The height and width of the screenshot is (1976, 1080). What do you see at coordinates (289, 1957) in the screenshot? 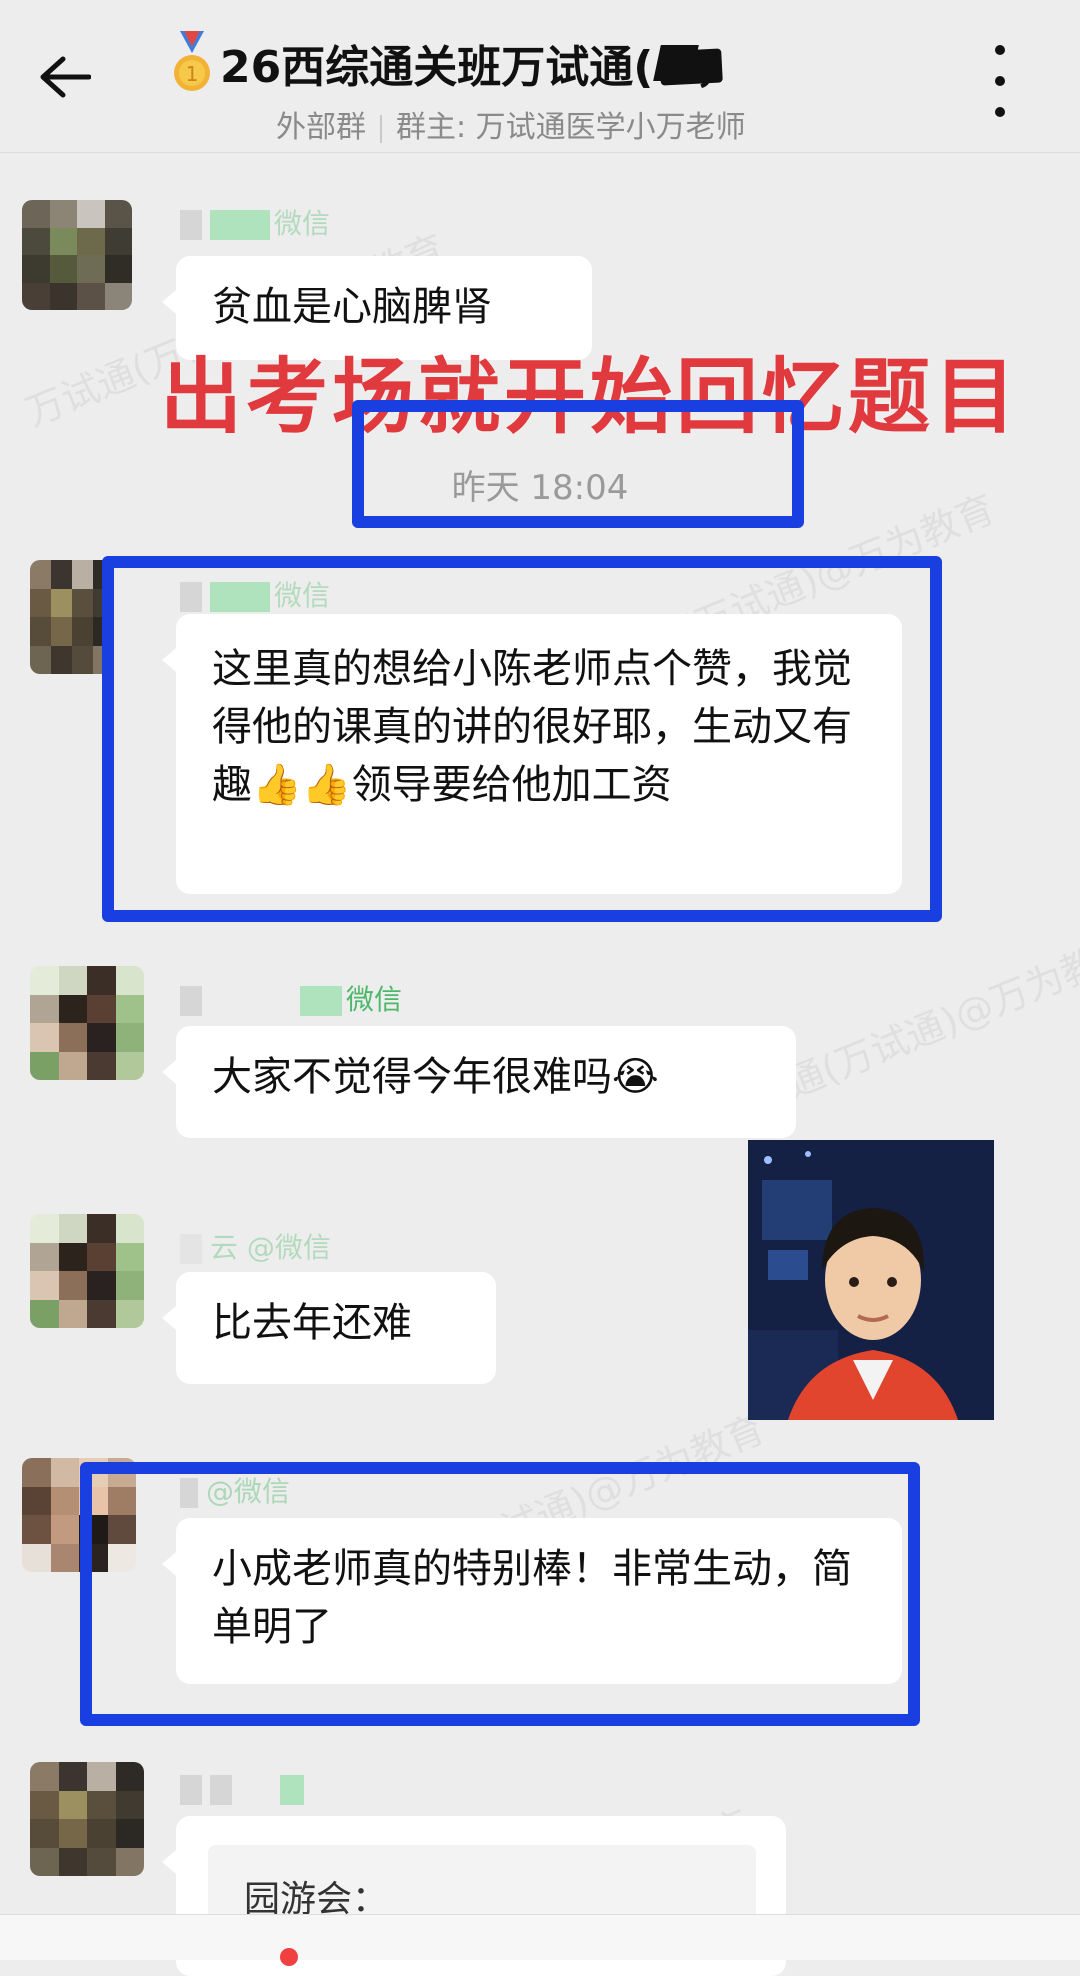
I see `notification-dot` at bounding box center [289, 1957].